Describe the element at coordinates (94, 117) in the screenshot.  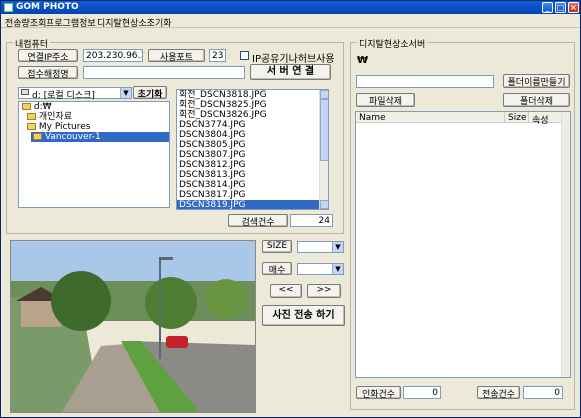
I see `tree-item: 개인자료` at that location.